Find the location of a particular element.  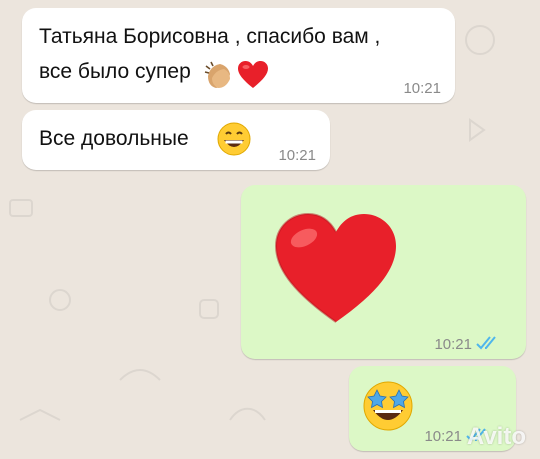

read-receipt-double-check-icon is located at coordinates (486, 343).